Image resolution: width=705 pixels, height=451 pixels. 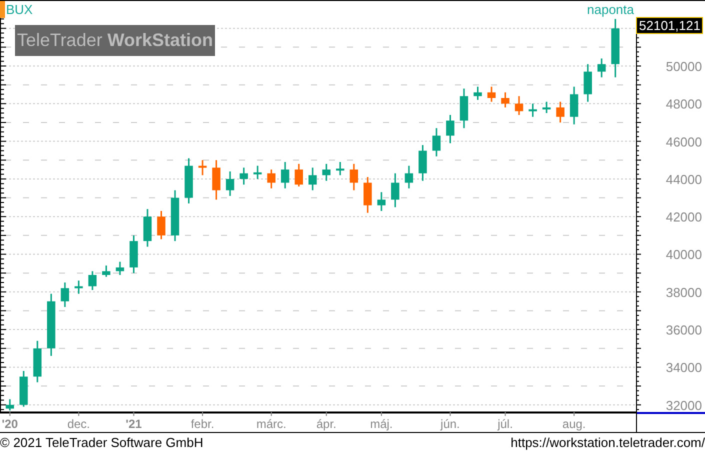 I want to click on y-axis-label: 42000, so click(x=684, y=217).